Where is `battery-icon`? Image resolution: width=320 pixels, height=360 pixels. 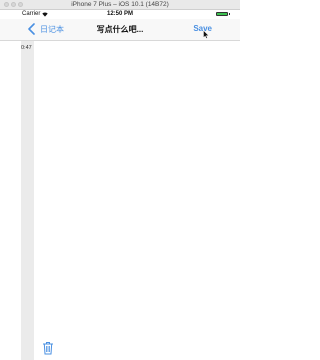 battery-icon is located at coordinates (223, 14).